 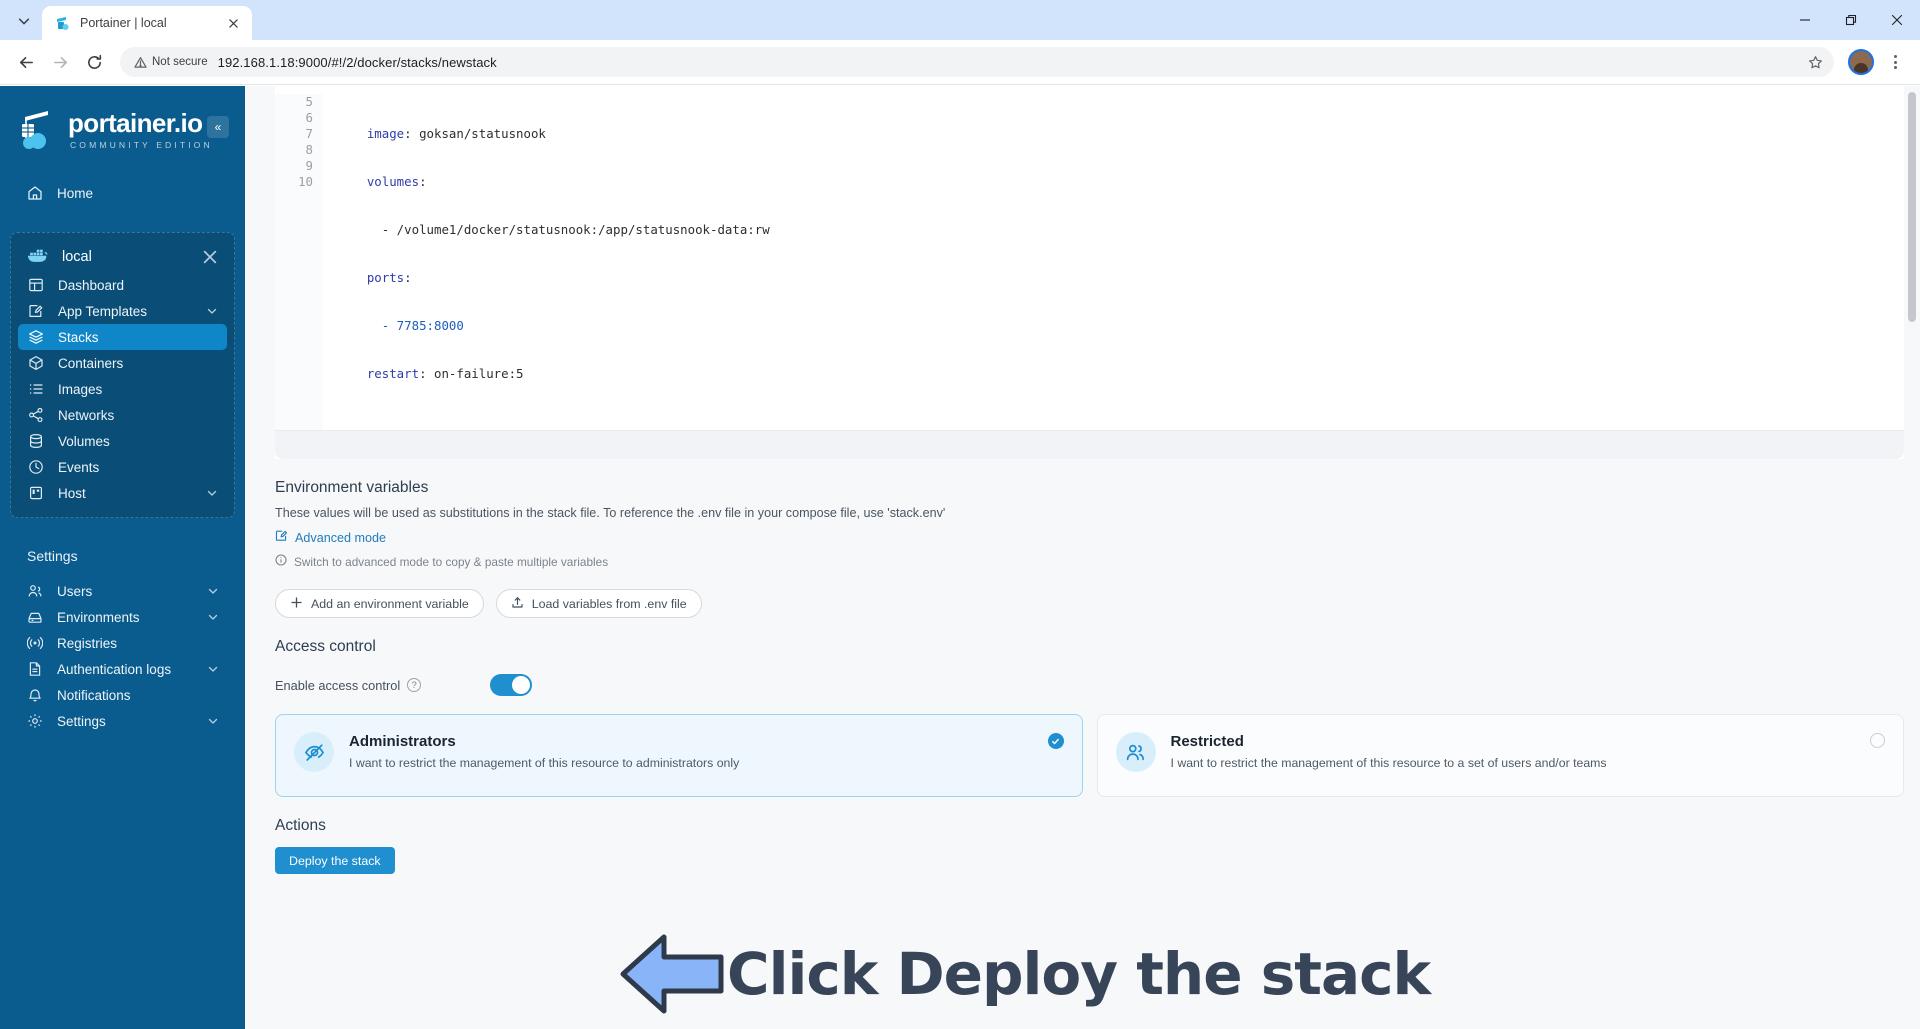 What do you see at coordinates (84, 441) in the screenshot?
I see `sidebar-item-label: Volumes` at bounding box center [84, 441].